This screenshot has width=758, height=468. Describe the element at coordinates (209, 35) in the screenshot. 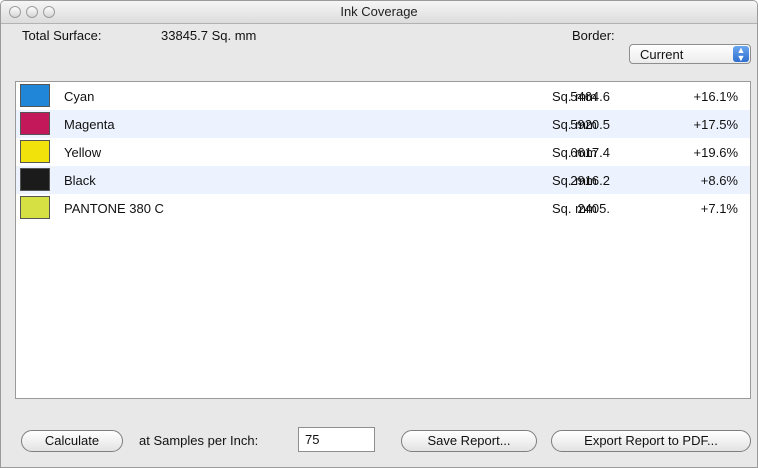

I see `total-surface-value: 33845.7 Sq. mm` at that location.